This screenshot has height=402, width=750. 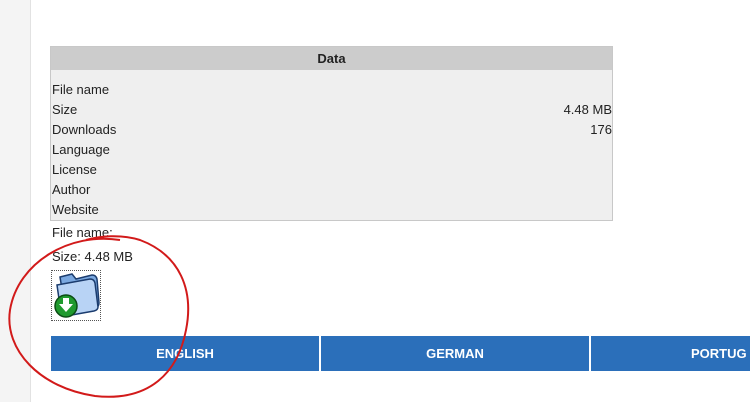 What do you see at coordinates (71, 189) in the screenshot?
I see `data-label: Author` at bounding box center [71, 189].